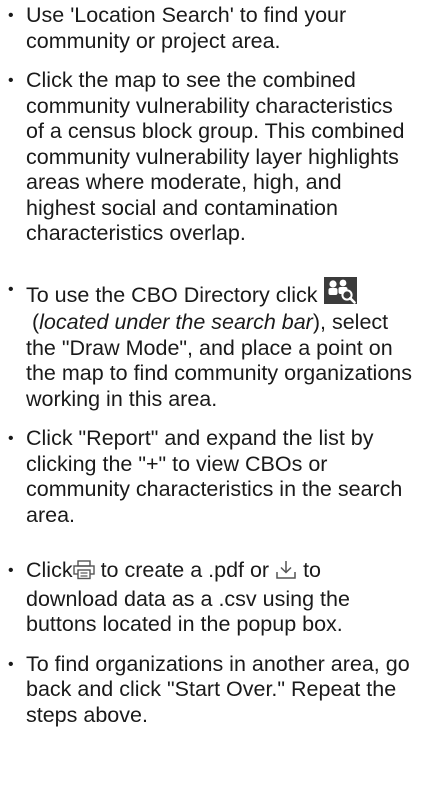 The width and height of the screenshot is (421, 809). What do you see at coordinates (286, 573) in the screenshot?
I see `download-icon` at bounding box center [286, 573].